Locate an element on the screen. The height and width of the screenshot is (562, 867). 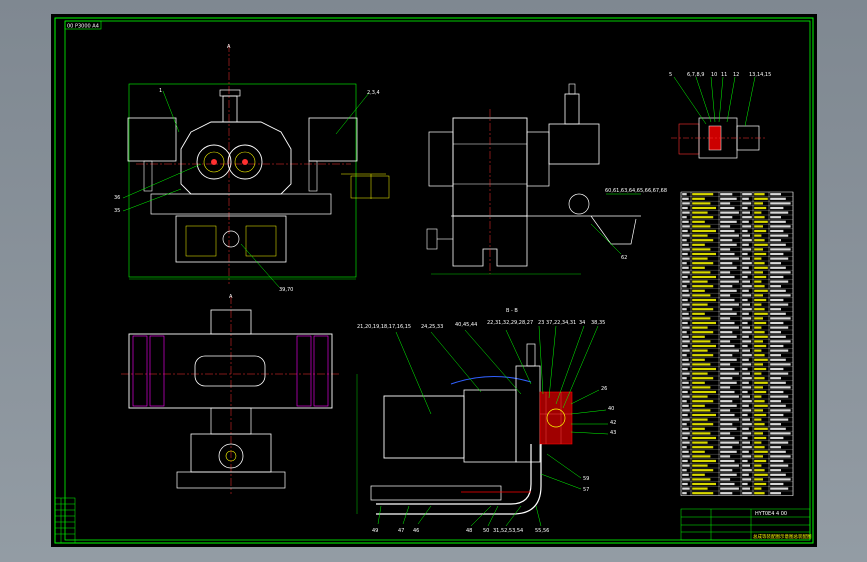
callout-39-70: 39,70 is located at coordinates (286, 290).